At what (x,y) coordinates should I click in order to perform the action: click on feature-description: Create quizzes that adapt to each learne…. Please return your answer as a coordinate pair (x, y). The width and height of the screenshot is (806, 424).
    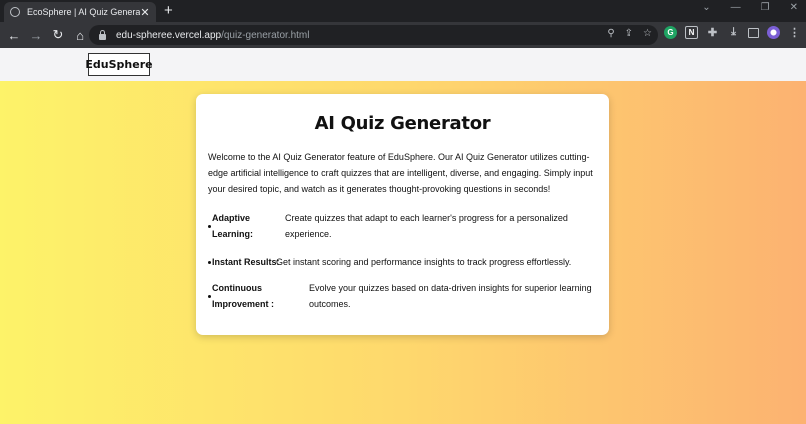
    Looking at the image, I should click on (426, 218).